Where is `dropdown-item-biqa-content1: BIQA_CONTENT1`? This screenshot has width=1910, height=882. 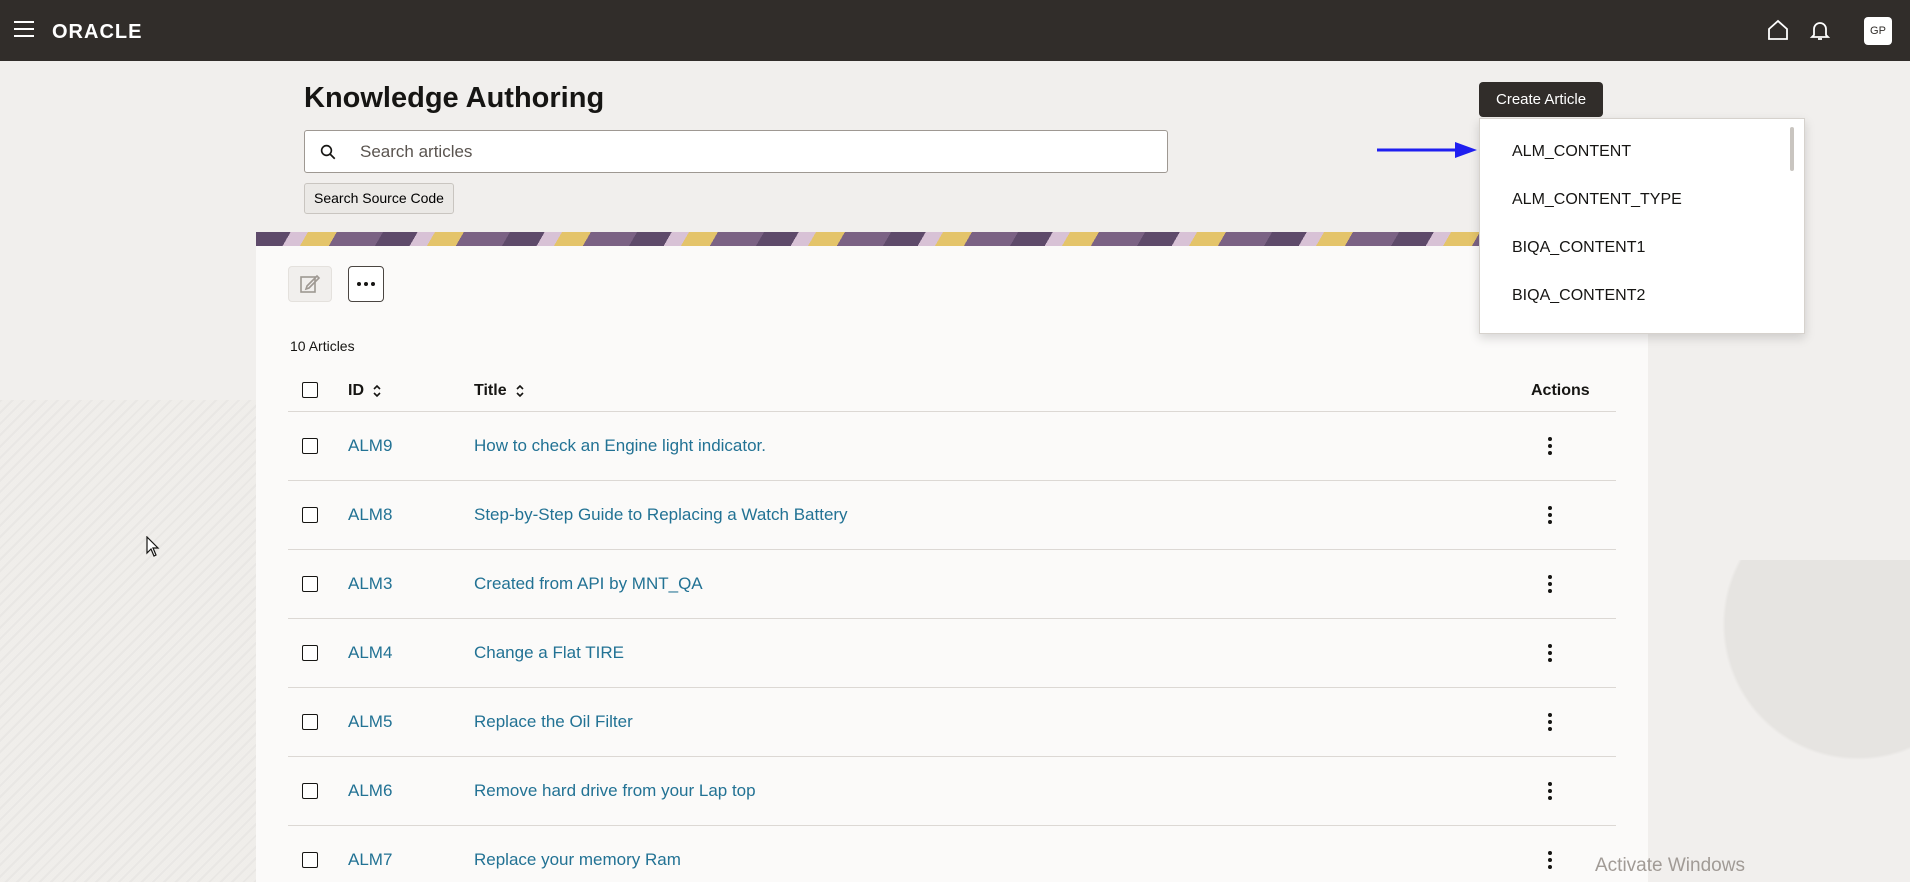 dropdown-item-biqa-content1: BIQA_CONTENT1 is located at coordinates (1578, 248).